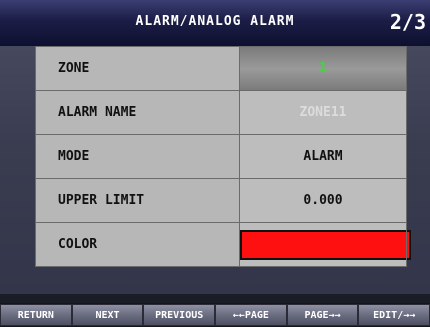 The width and height of the screenshot is (430, 327). I want to click on color-label: COLOR, so click(137, 244).